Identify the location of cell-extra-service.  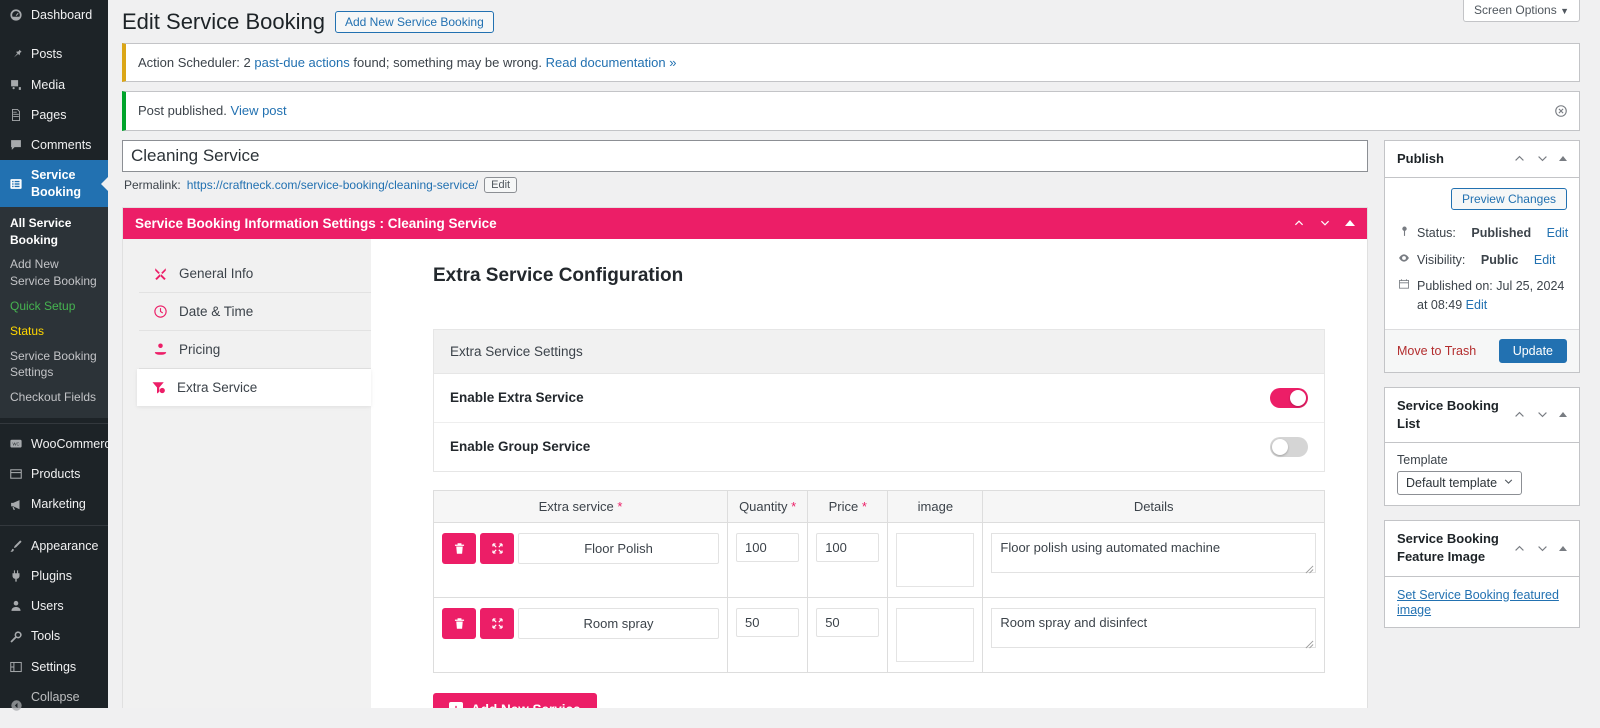
(580, 559).